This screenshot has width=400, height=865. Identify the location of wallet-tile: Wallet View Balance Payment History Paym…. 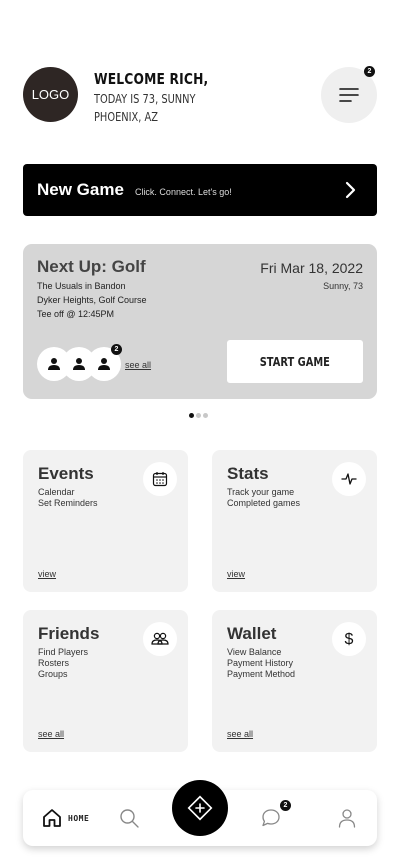
(294, 681).